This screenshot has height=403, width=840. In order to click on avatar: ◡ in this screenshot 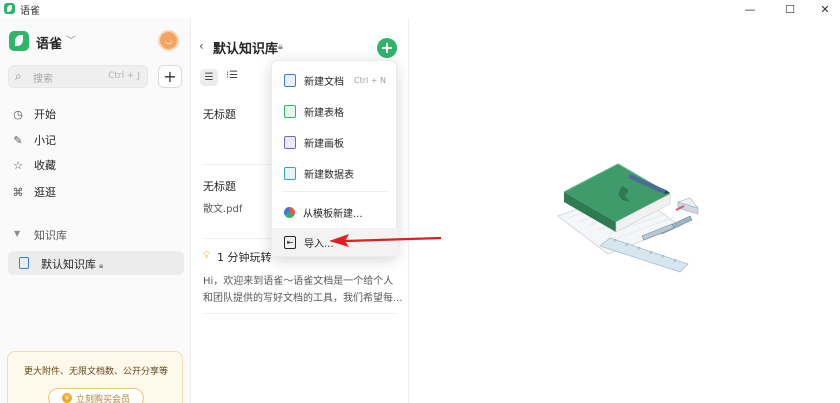, I will do `click(168, 40)`.